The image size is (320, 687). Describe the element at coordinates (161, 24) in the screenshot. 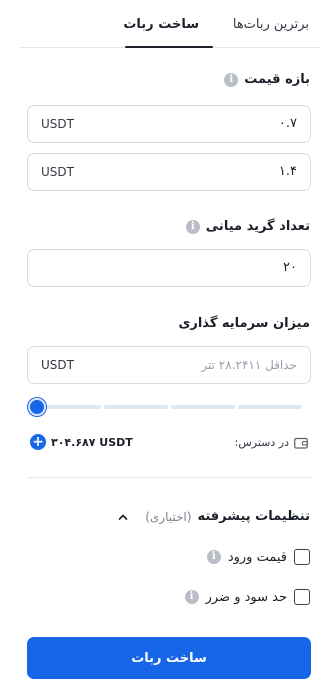

I see `tab-create-bot: ساخت ربات` at that location.